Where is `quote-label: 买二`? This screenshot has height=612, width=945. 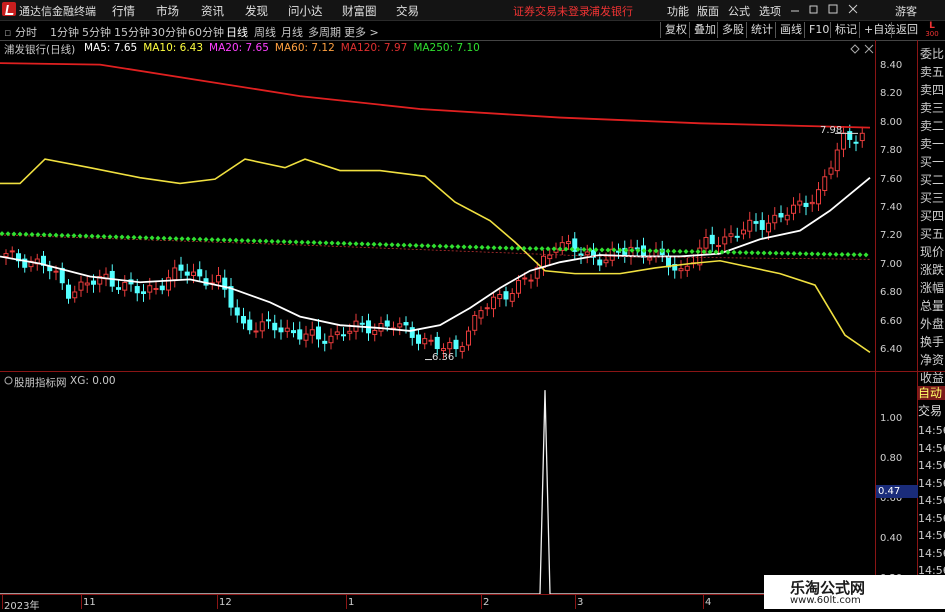
quote-label: 买二 is located at coordinates (932, 180).